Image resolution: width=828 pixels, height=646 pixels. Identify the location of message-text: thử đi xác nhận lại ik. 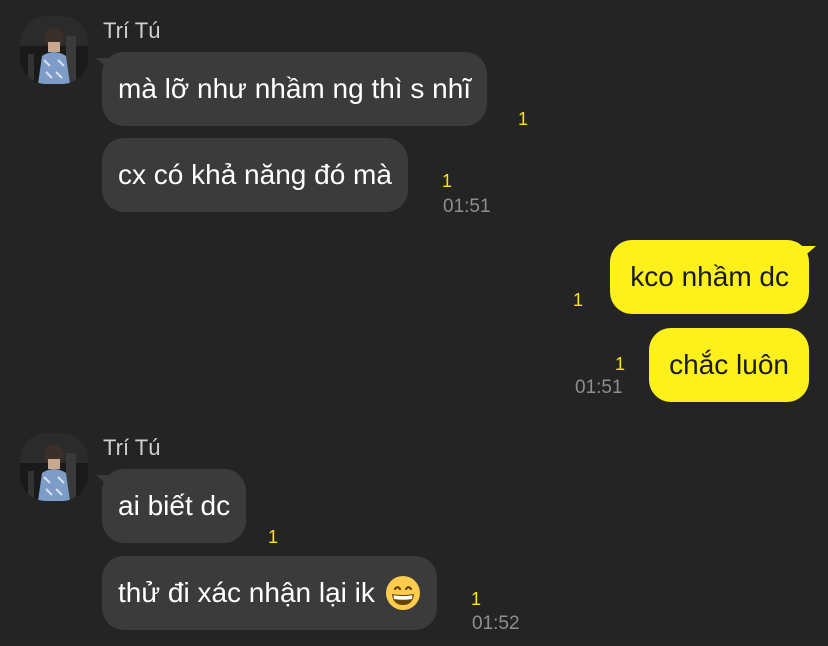
(246, 592).